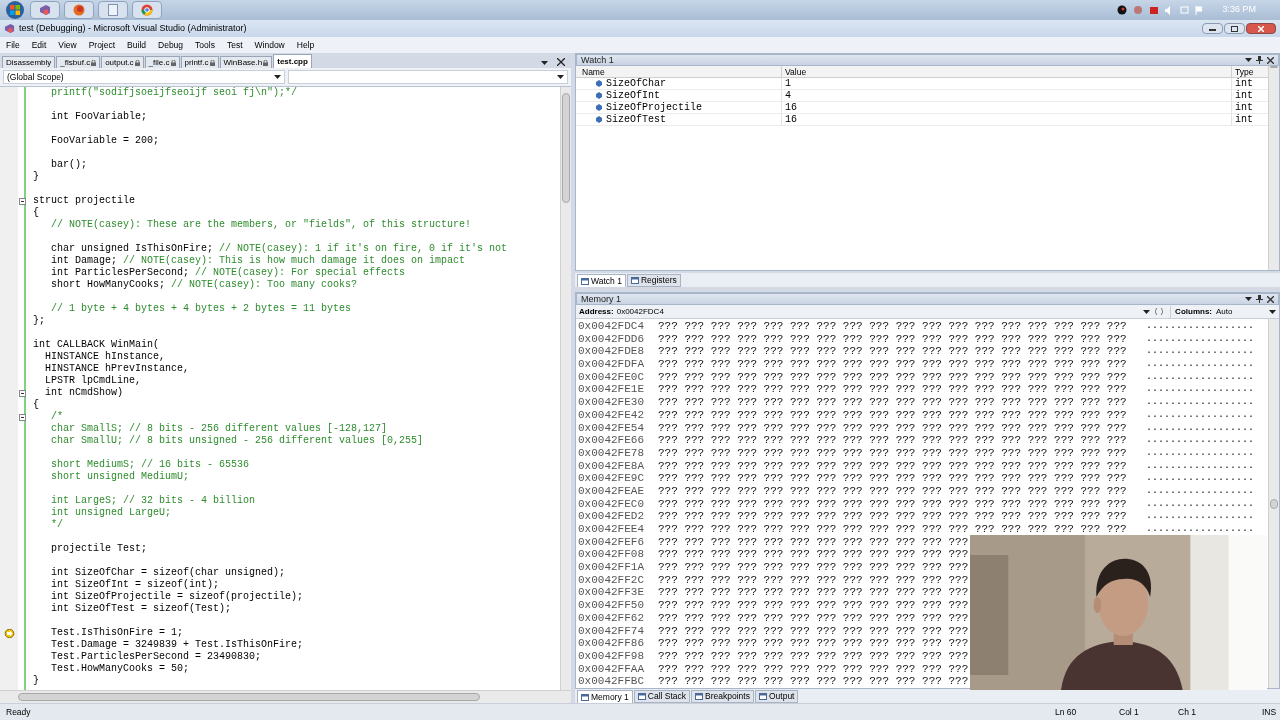 This screenshot has width=1280, height=720. What do you see at coordinates (611, 390) in the screenshot?
I see `memory-address: 0x0042FE1E` at bounding box center [611, 390].